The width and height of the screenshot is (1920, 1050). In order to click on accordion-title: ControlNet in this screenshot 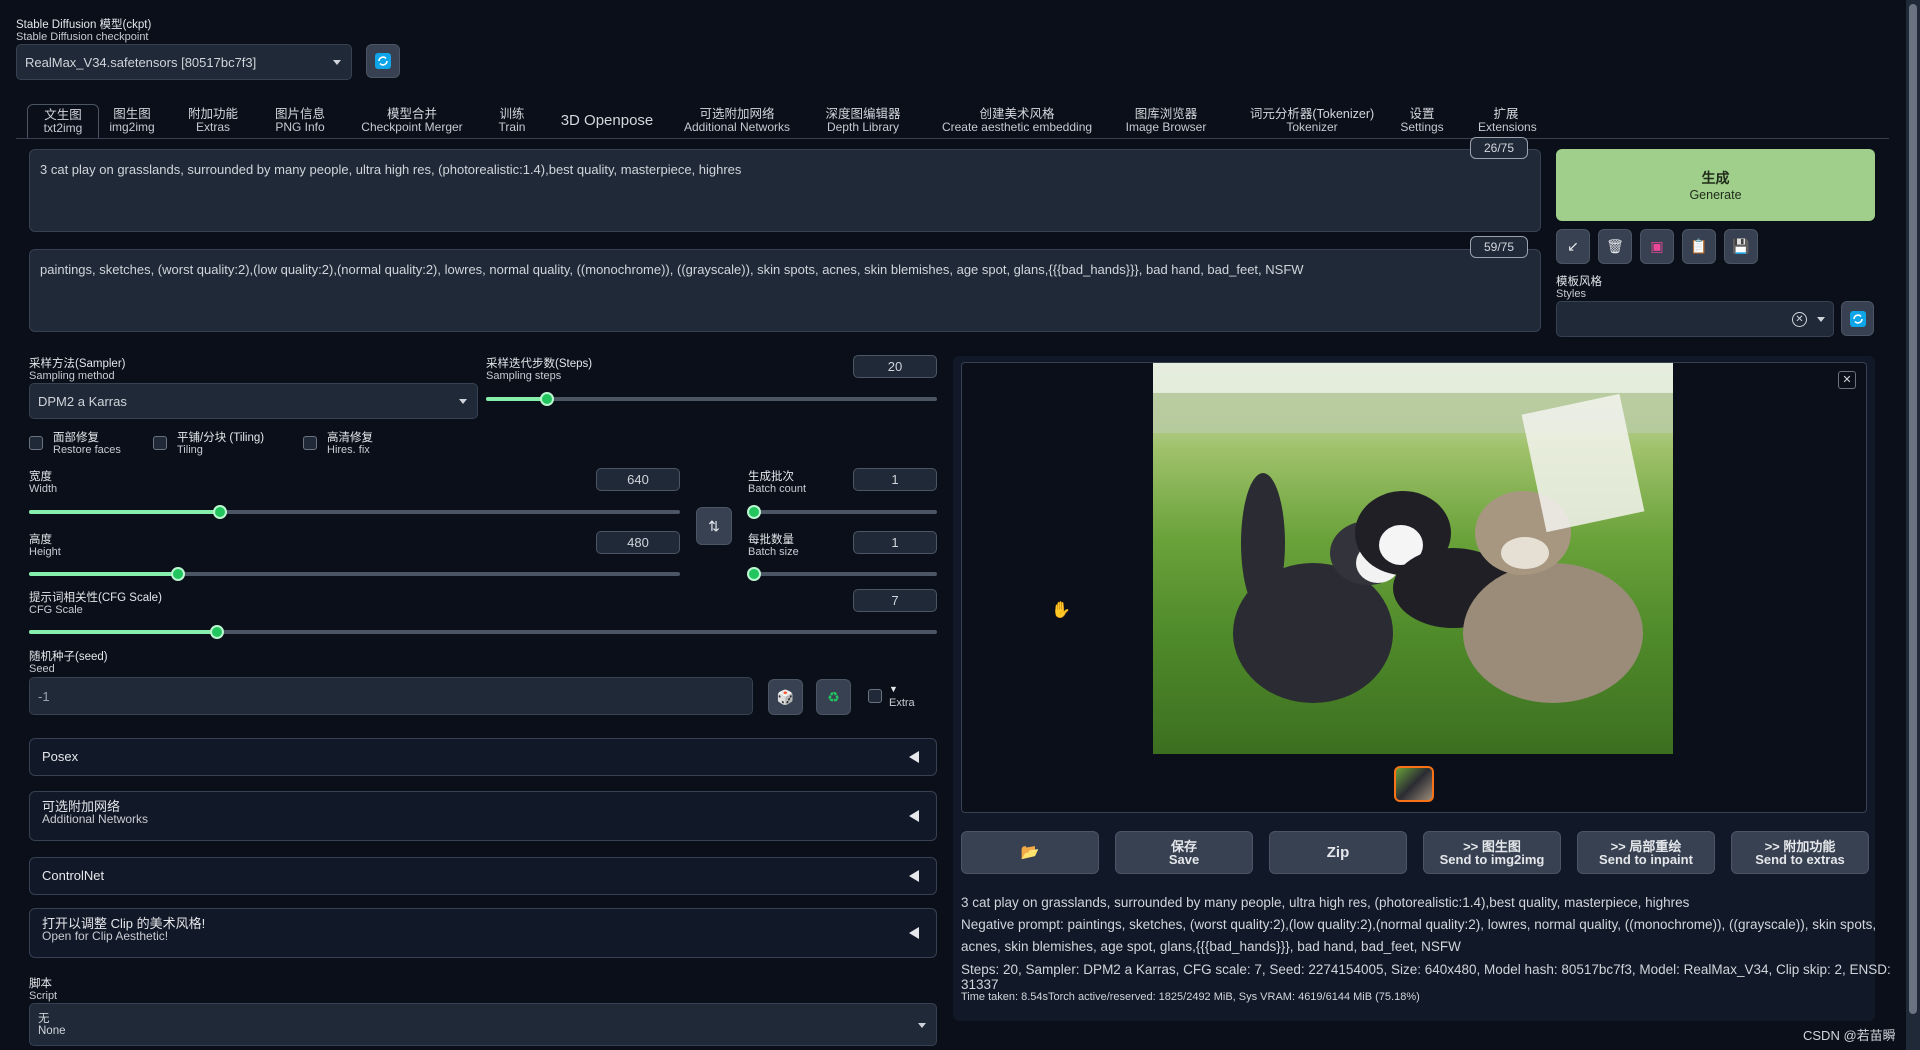, I will do `click(73, 875)`.